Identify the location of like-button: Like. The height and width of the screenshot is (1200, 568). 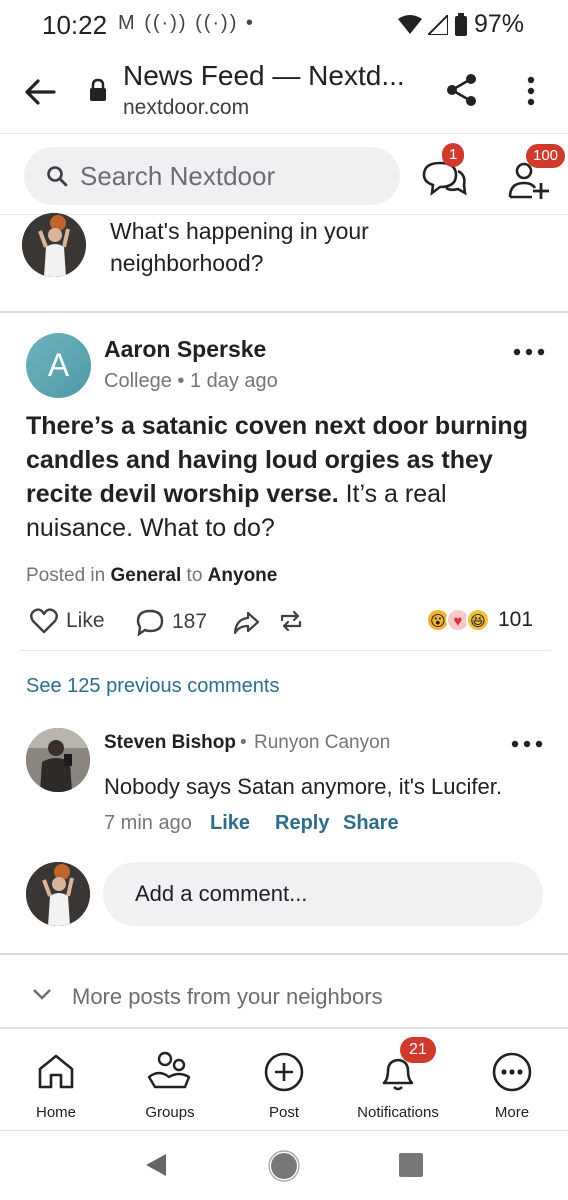
(67, 621).